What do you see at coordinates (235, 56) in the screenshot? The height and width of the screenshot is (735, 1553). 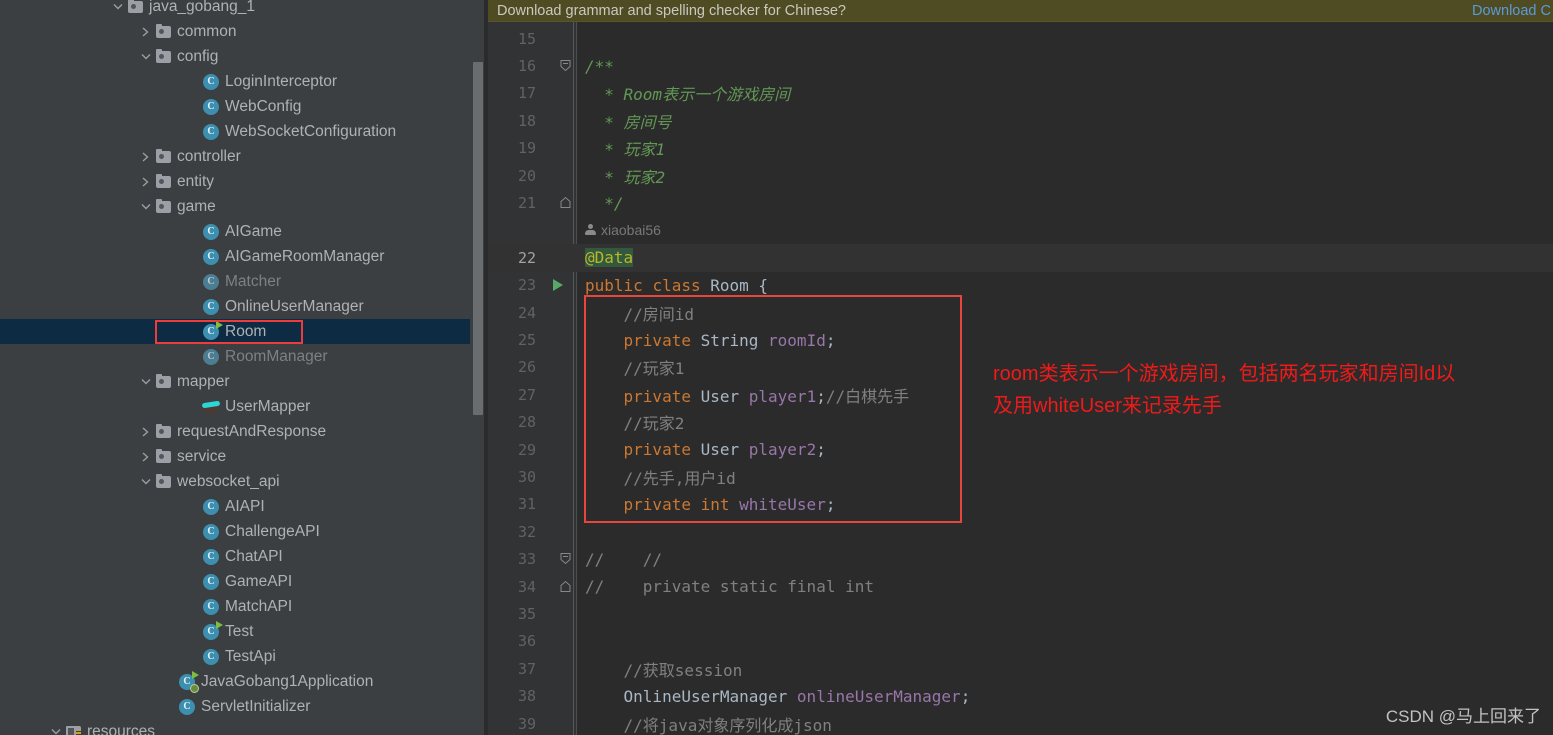 I see `tree-item-config: config` at bounding box center [235, 56].